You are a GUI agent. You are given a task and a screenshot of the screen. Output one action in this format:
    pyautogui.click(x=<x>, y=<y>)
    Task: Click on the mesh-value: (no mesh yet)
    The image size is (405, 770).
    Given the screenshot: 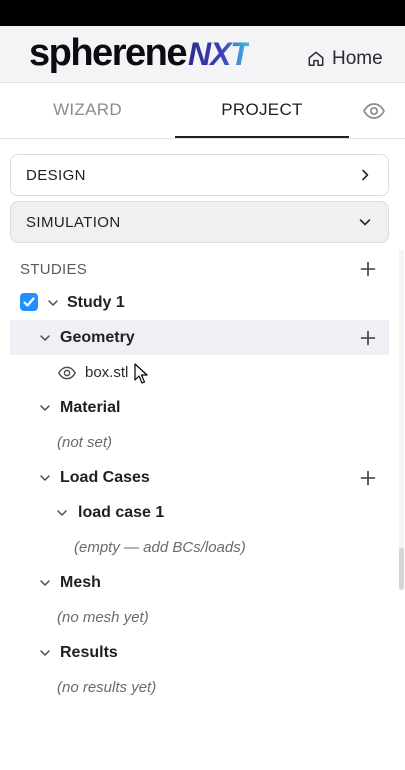 What is the action you would take?
    pyautogui.click(x=103, y=617)
    